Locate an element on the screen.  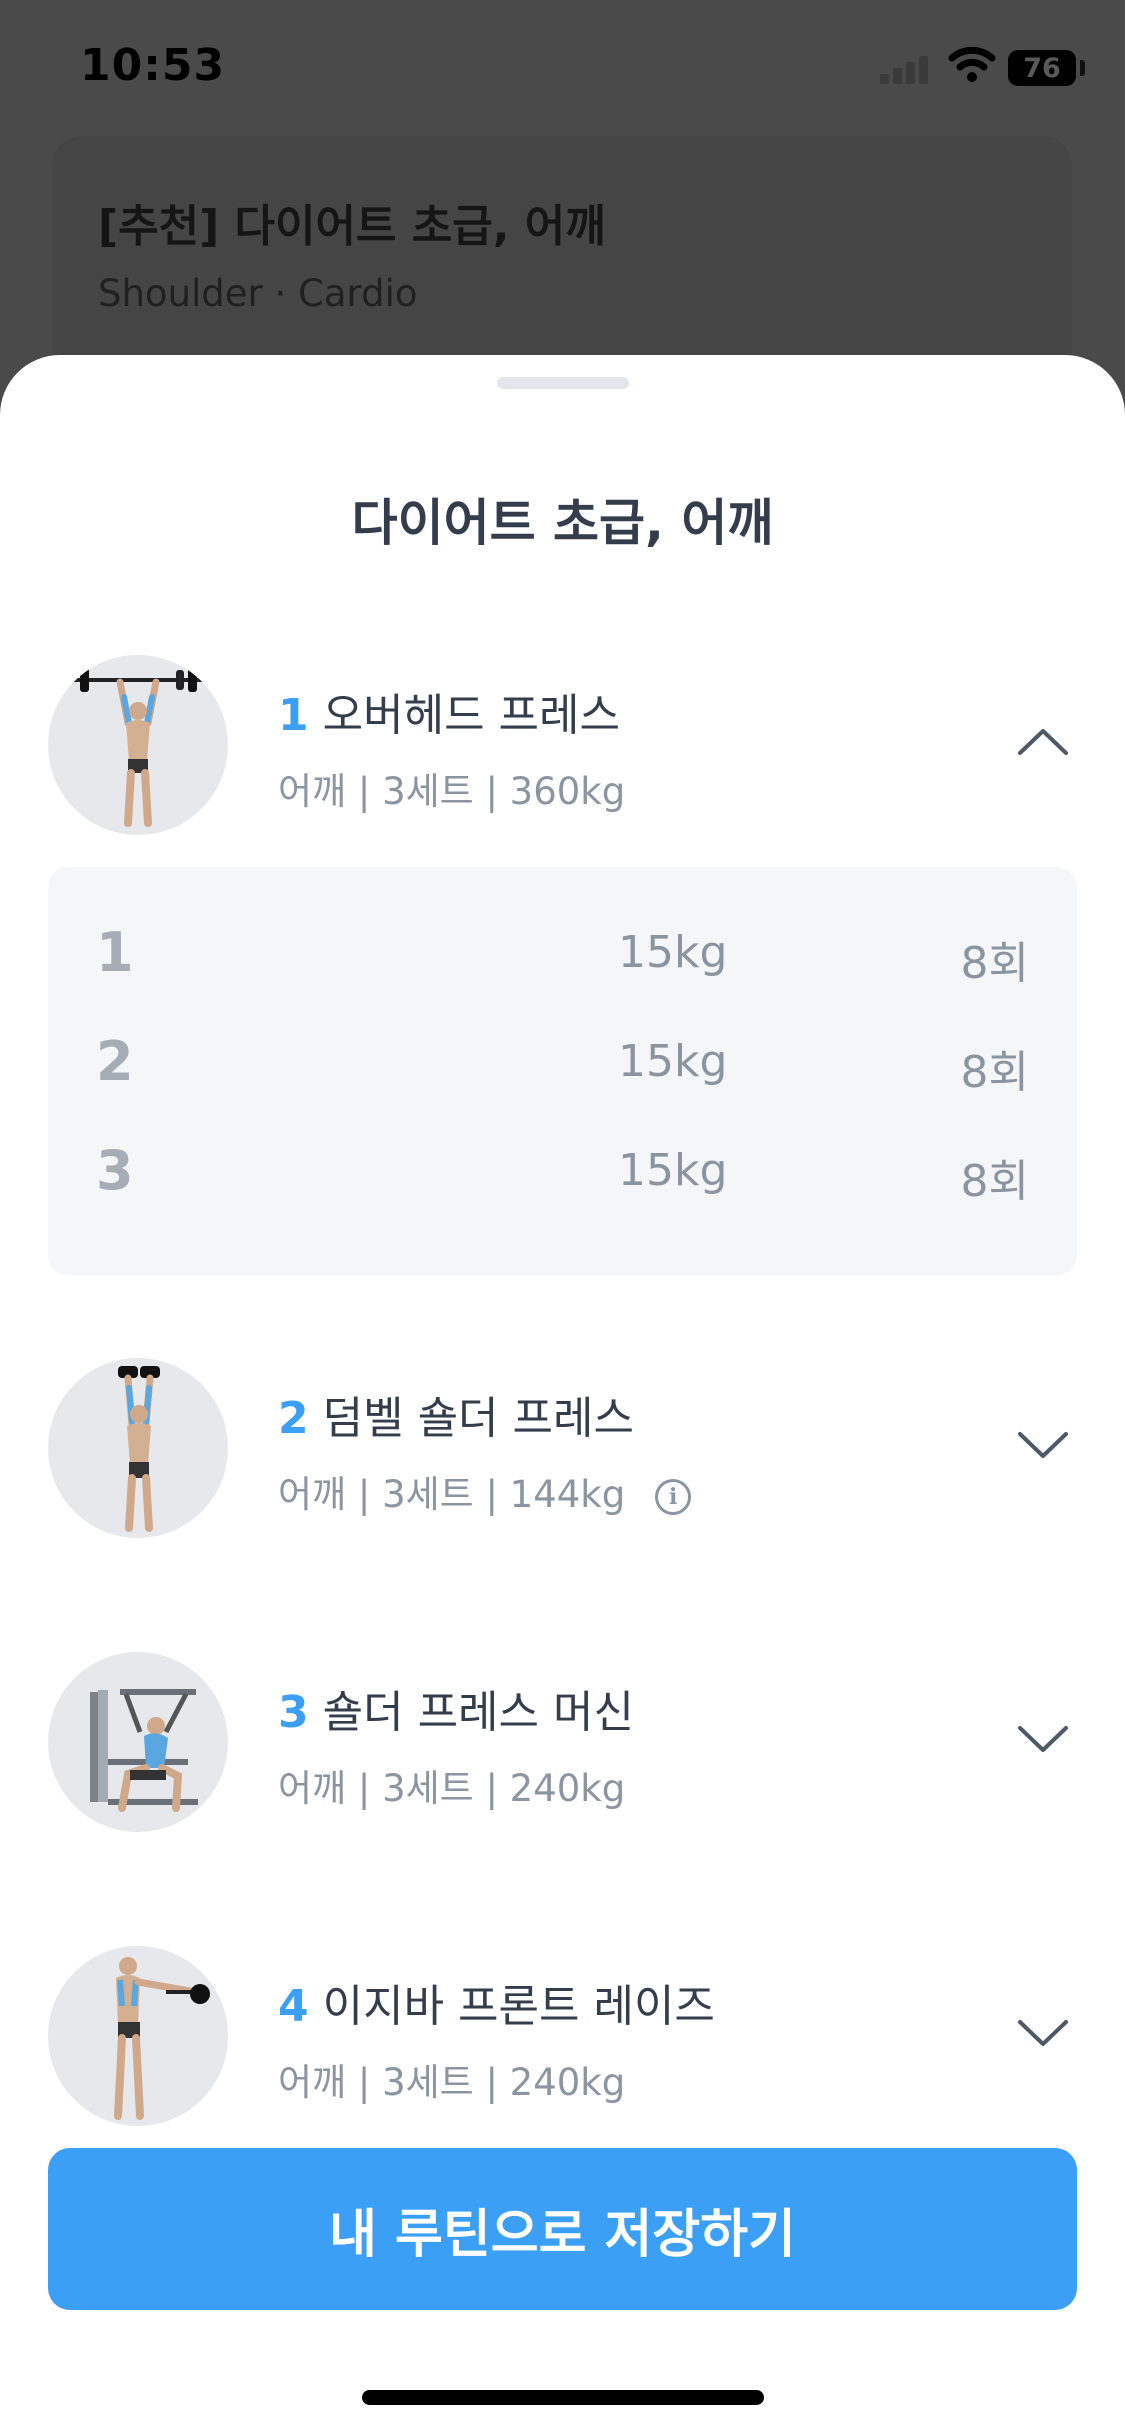
exercise-item-3: 3 숄더 프레스 머신 어깨 | 3세트 | 240kg is located at coordinates (562, 1747).